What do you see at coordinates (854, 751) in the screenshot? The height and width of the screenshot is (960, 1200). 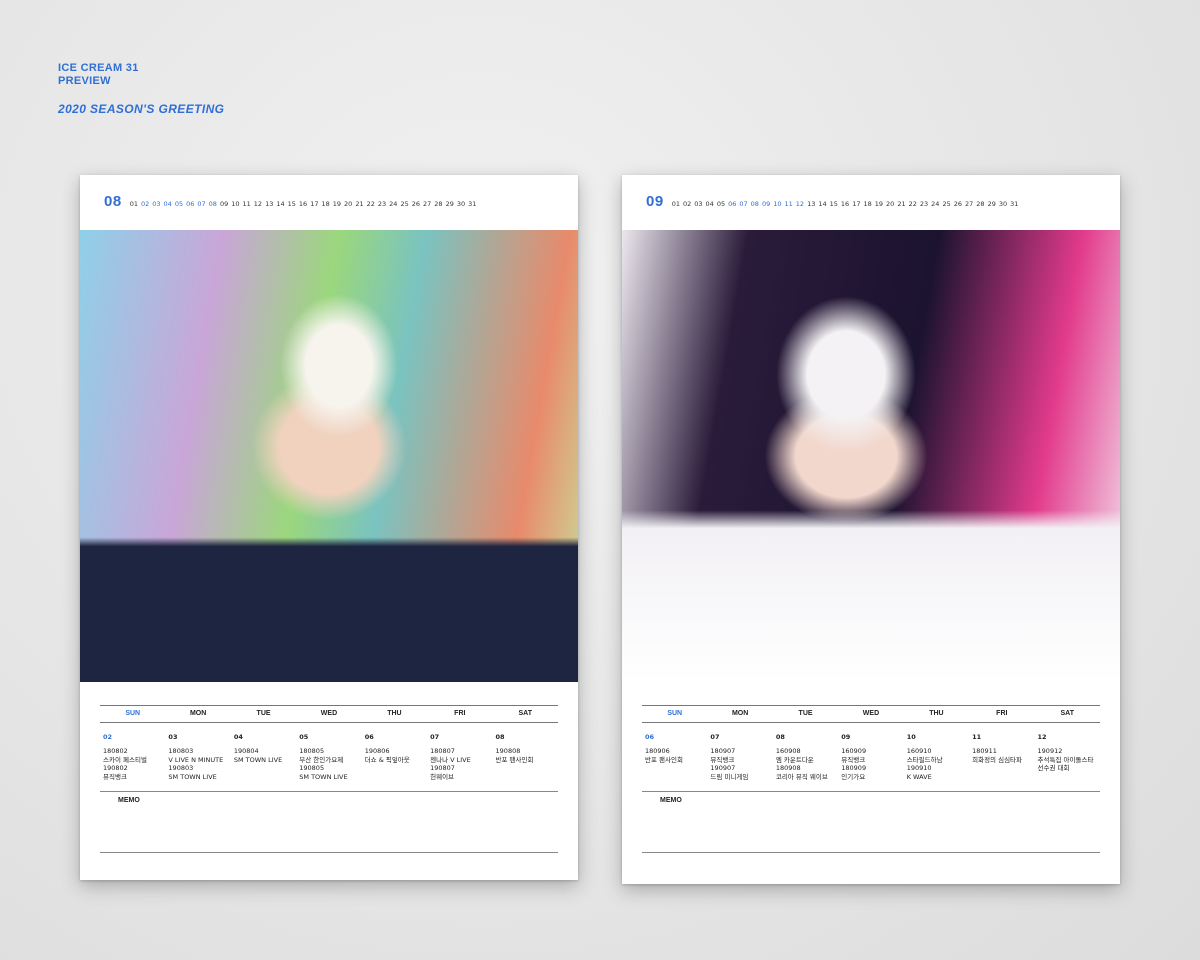 I see `event-line: 160909` at bounding box center [854, 751].